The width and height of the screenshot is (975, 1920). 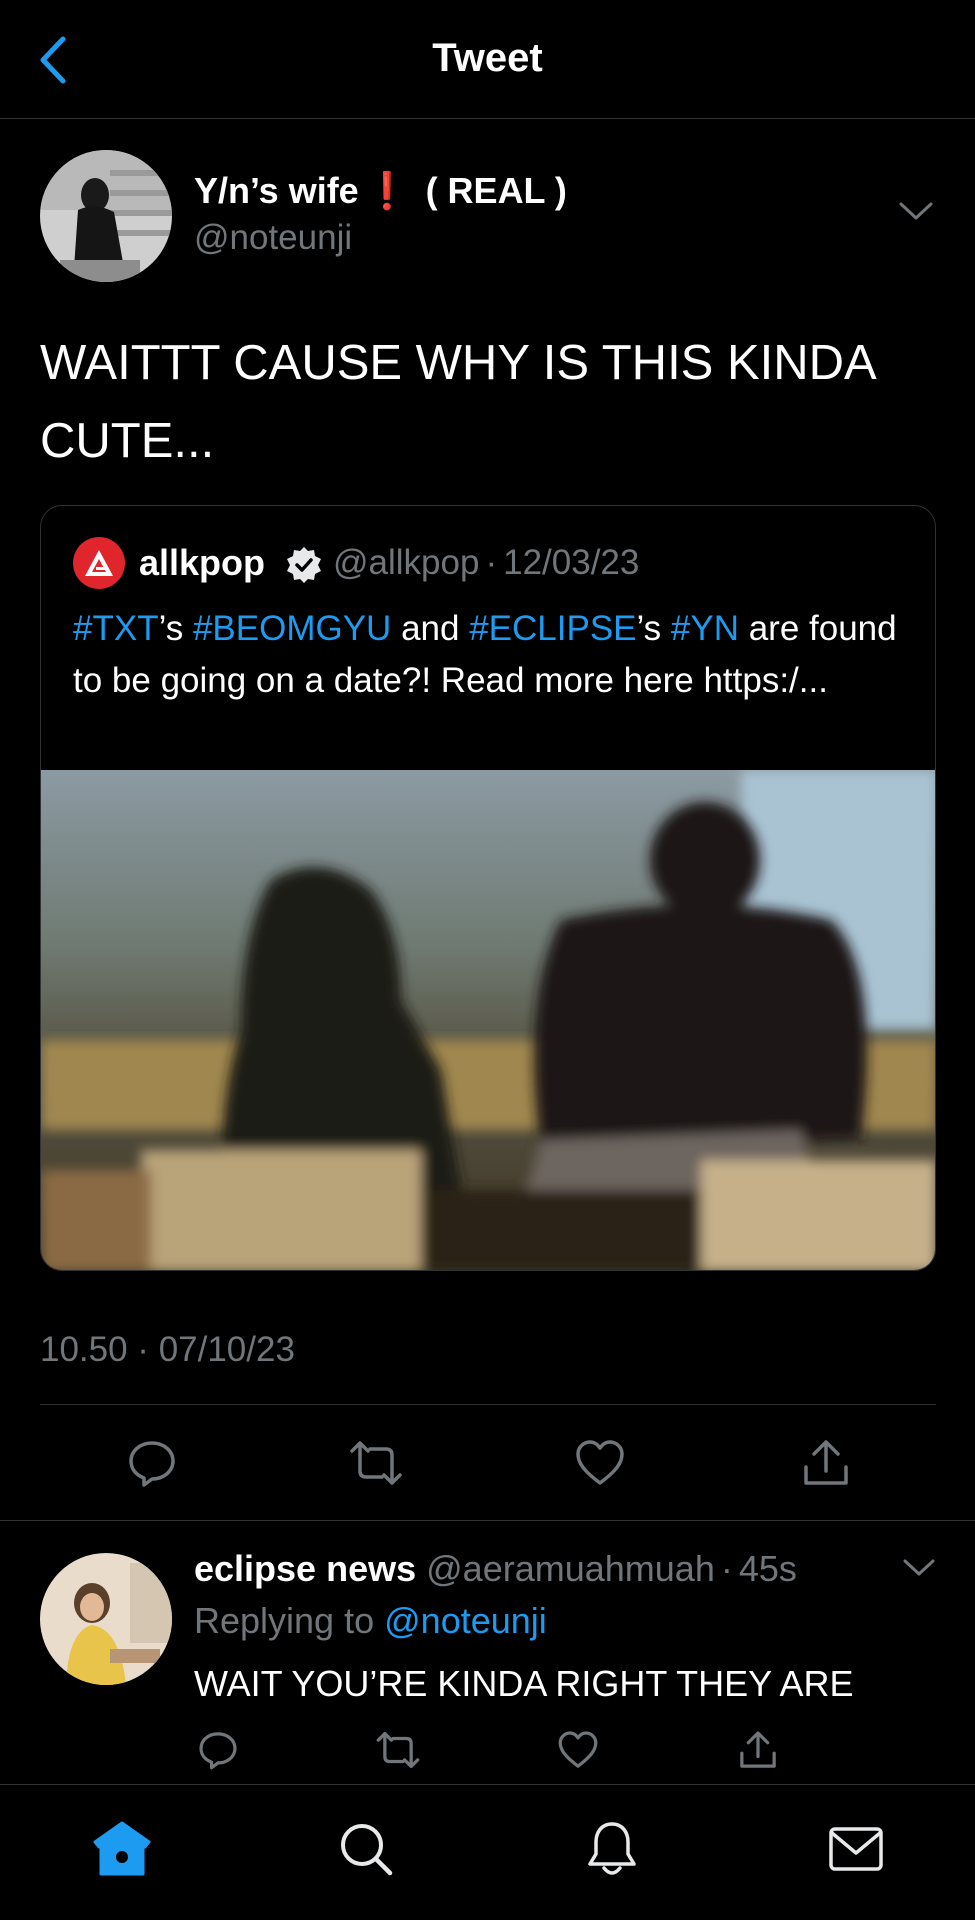 I want to click on hashtag-txt: #TXT, so click(x=116, y=628).